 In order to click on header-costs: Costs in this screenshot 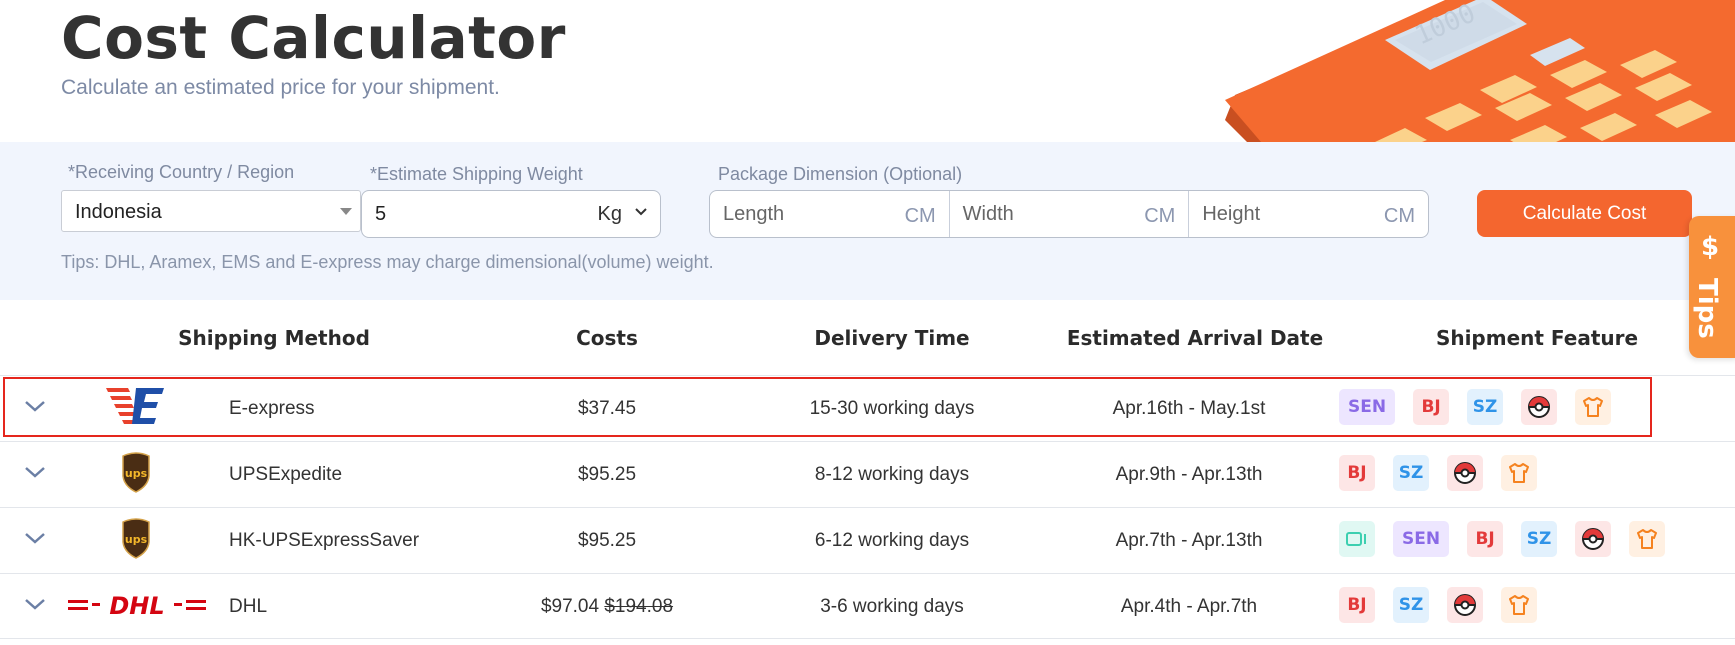, I will do `click(607, 338)`.